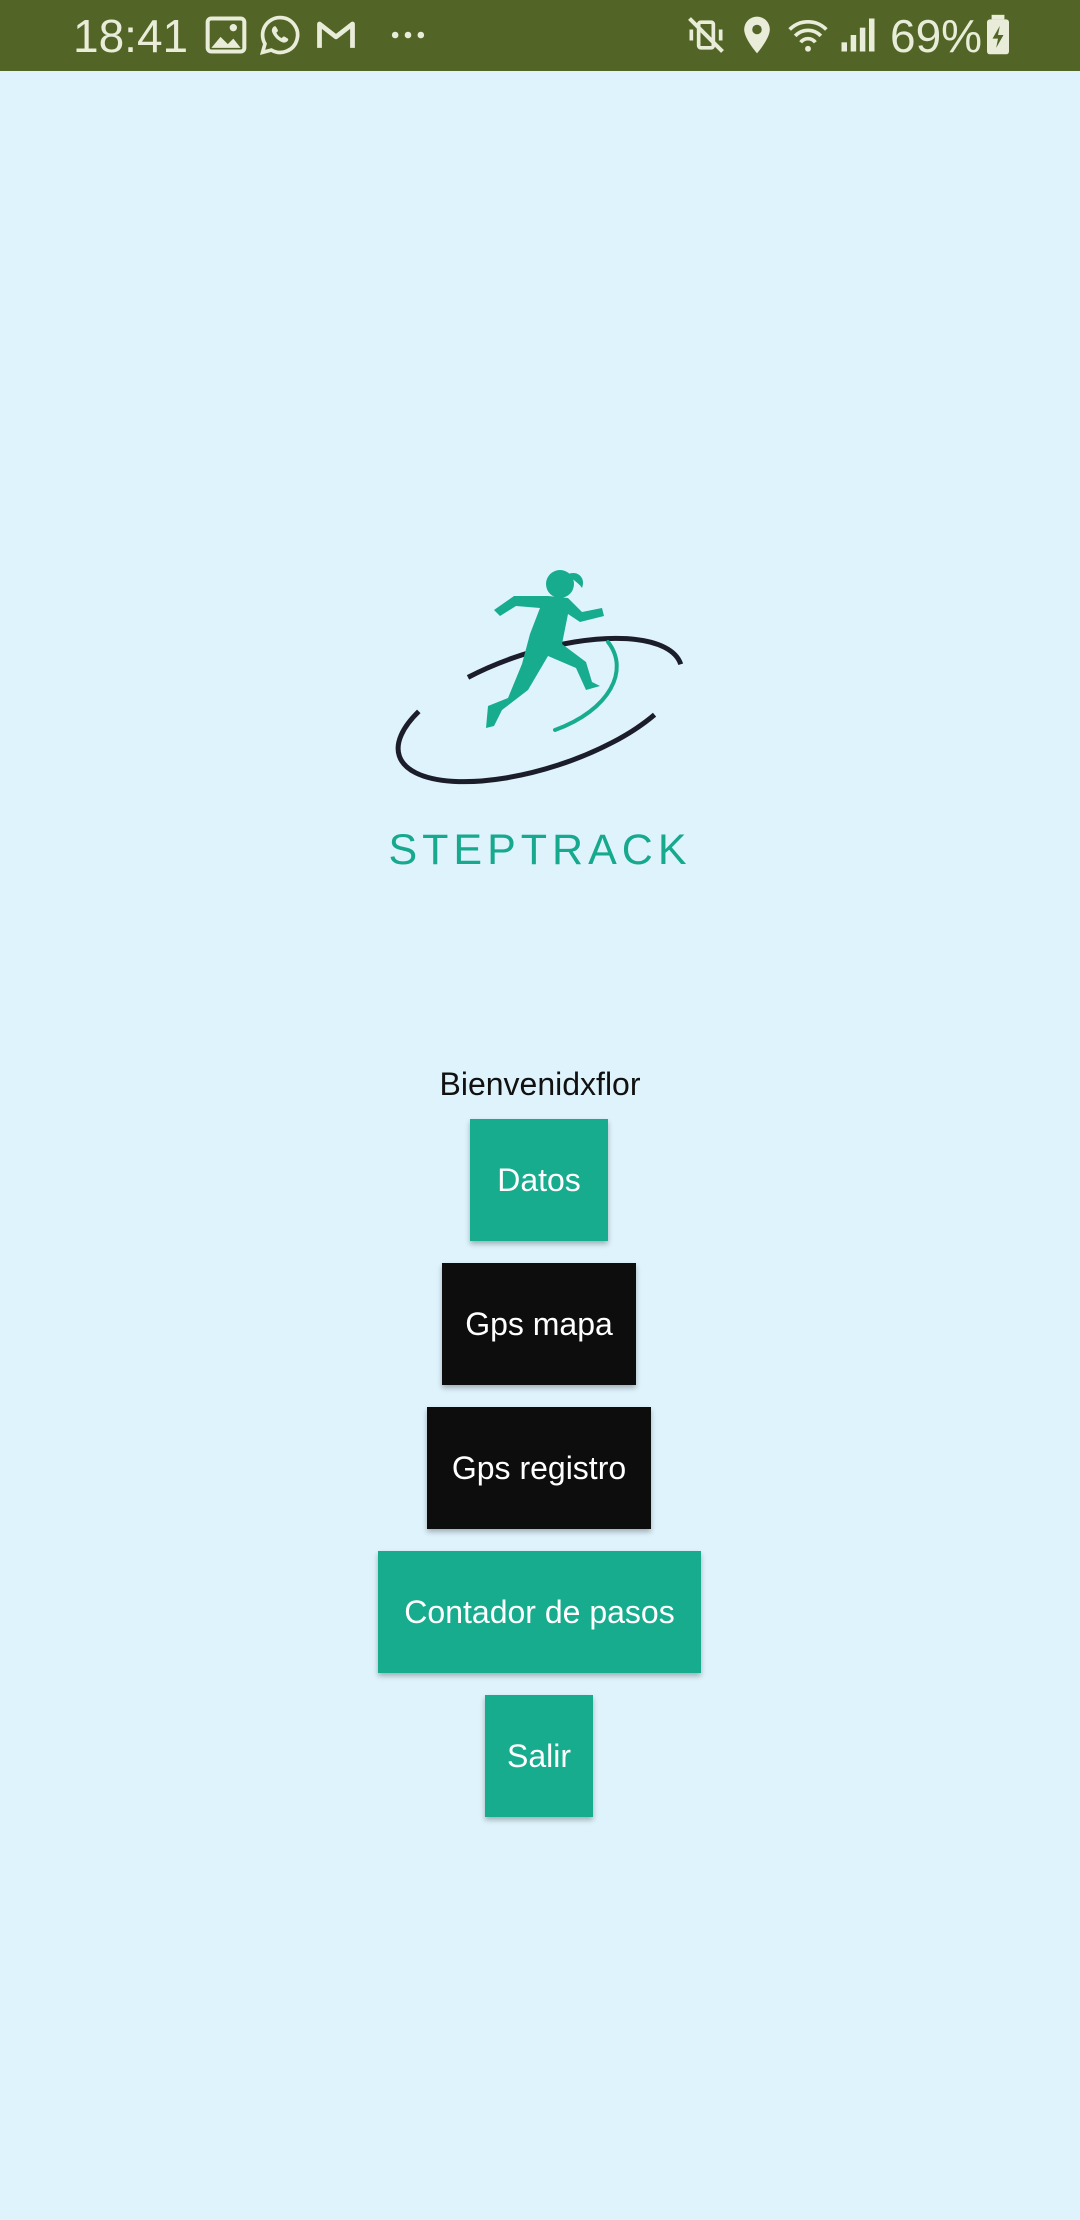 The width and height of the screenshot is (1080, 2220). Describe the element at coordinates (539, 1612) in the screenshot. I see `contador-de-pasos-button: Contador de pasos` at that location.